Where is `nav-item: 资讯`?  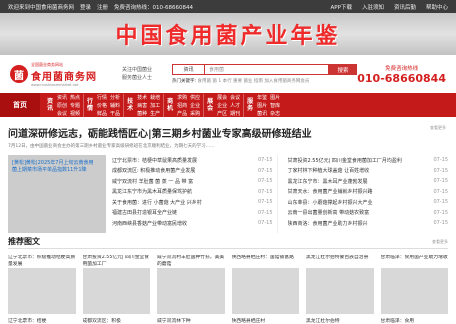
nav-item: 资讯 is located at coordinates (62, 97).